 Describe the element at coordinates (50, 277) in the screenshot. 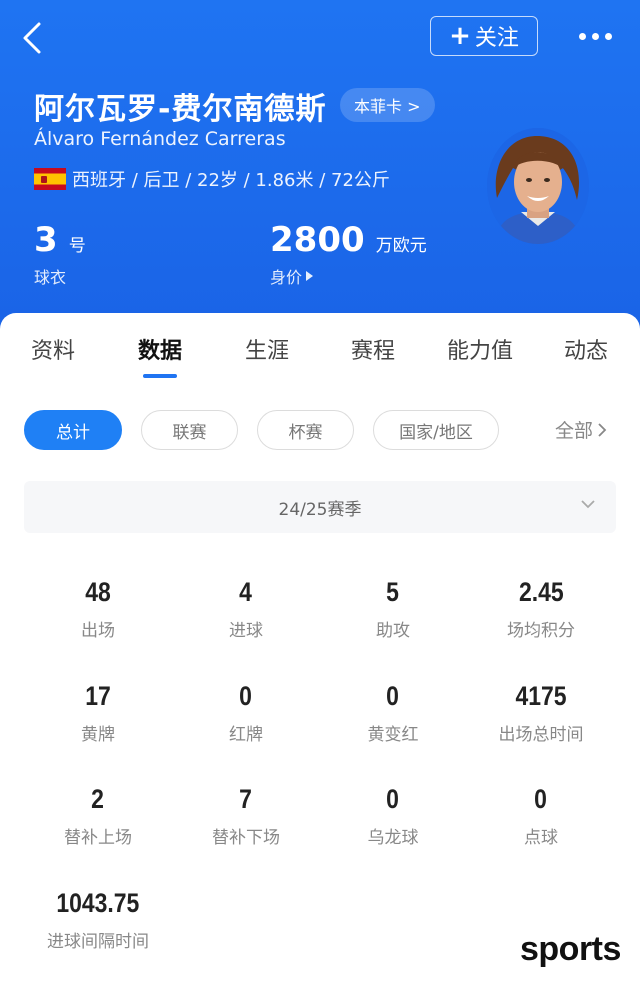

I see `jersey-label: 球衣` at that location.